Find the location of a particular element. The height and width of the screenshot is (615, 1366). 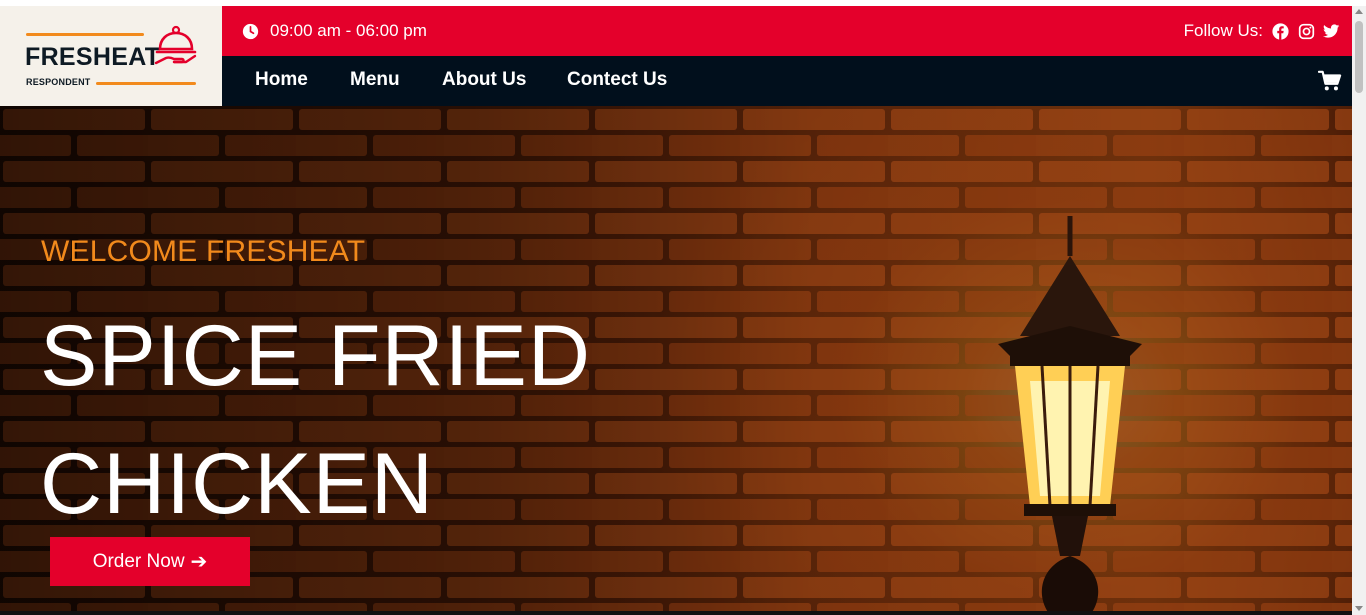

site-logo: FRESHEAT RESPONDENT is located at coordinates (111, 56).